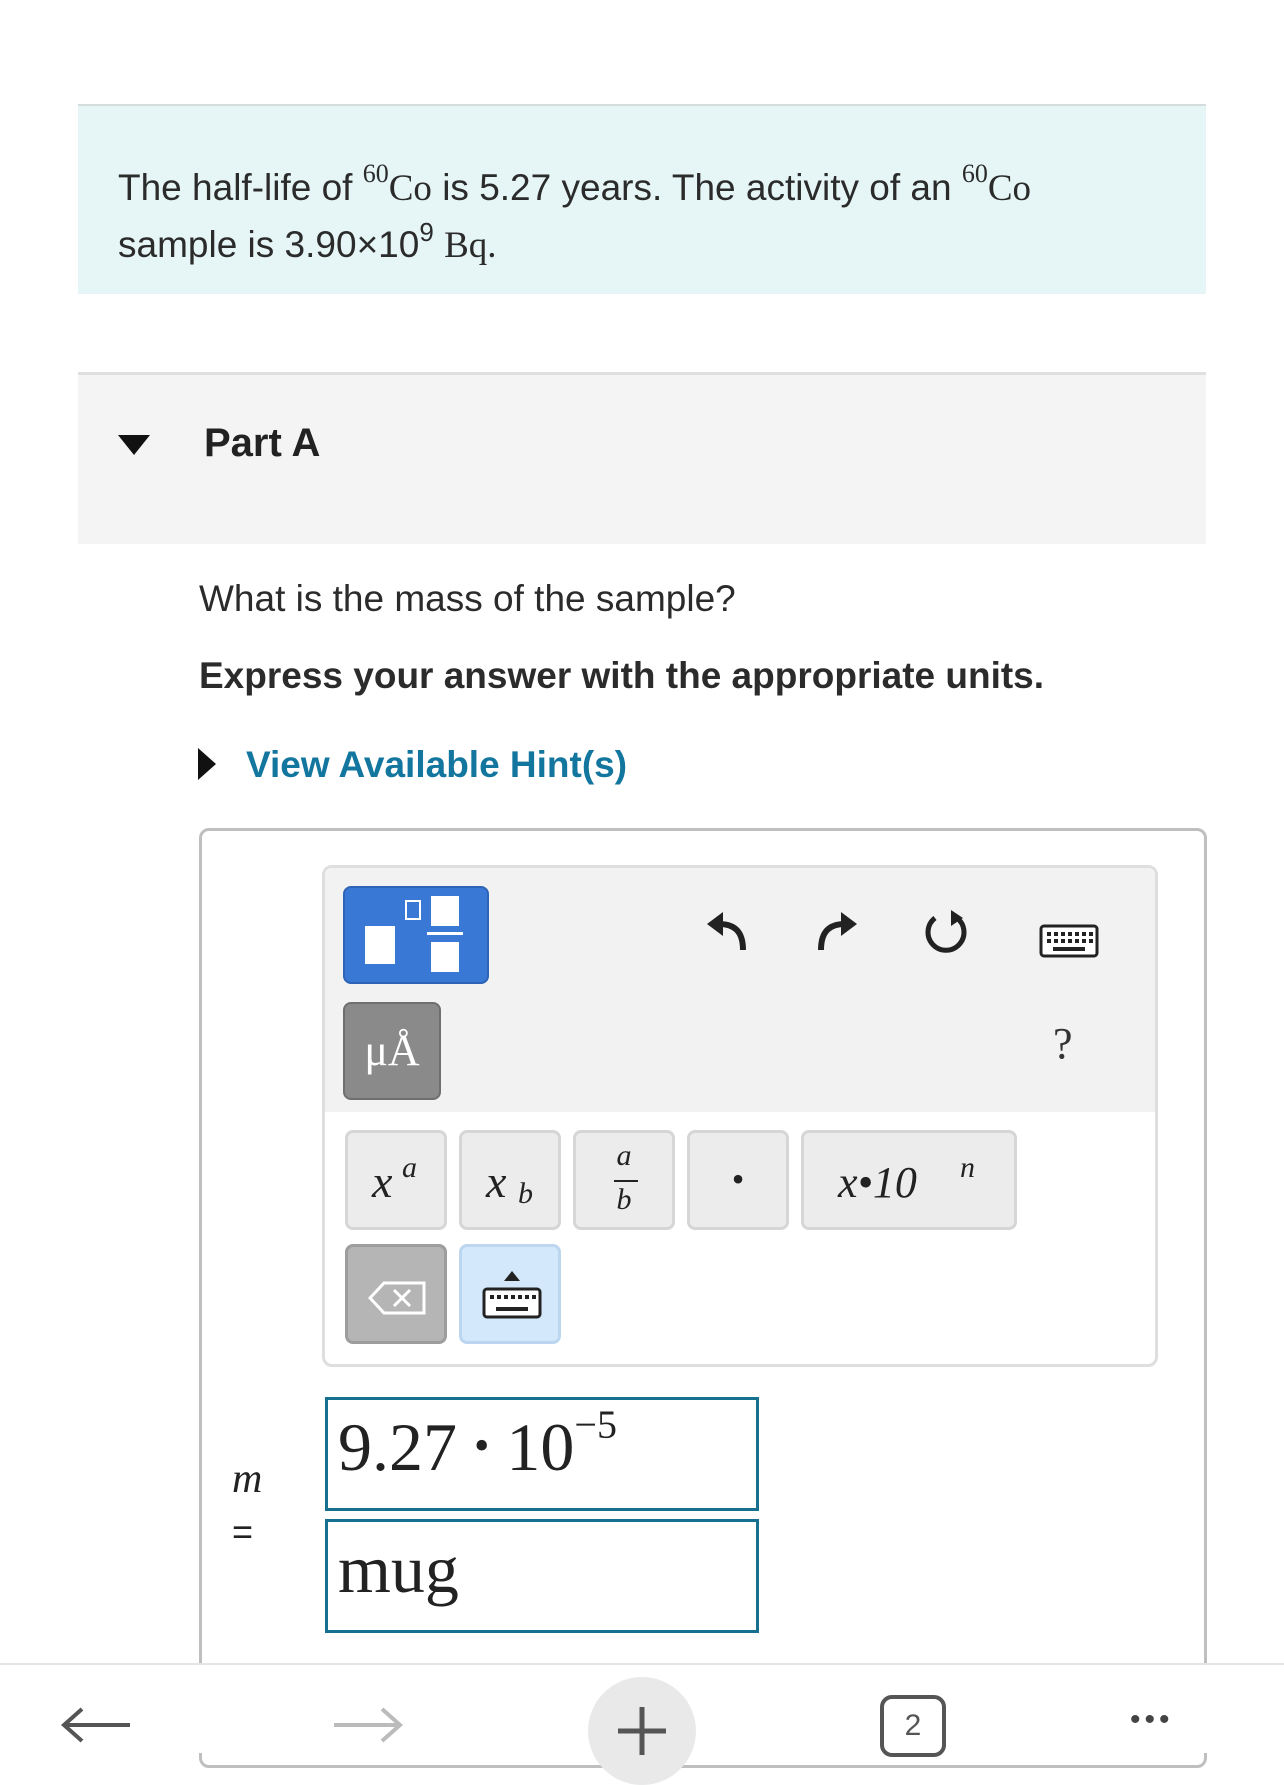 The image size is (1284, 1785). Describe the element at coordinates (262, 443) in the screenshot. I see `part-title: Part A` at that location.